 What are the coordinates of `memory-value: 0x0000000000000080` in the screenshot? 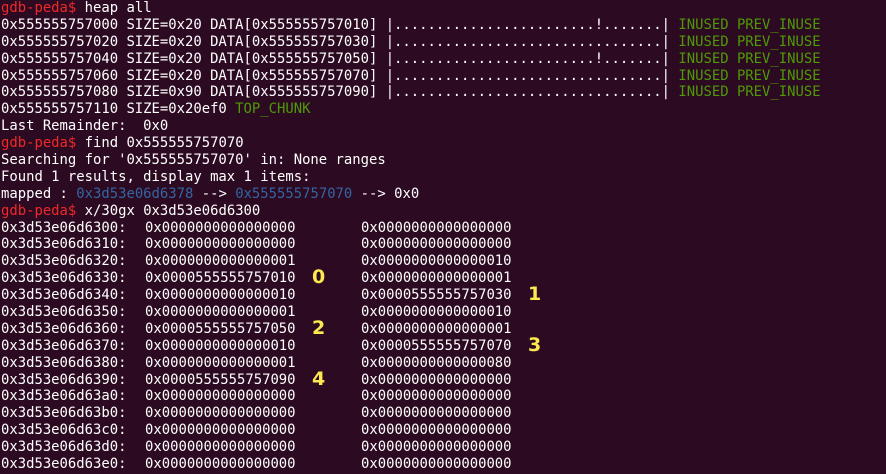 It's located at (436, 362).